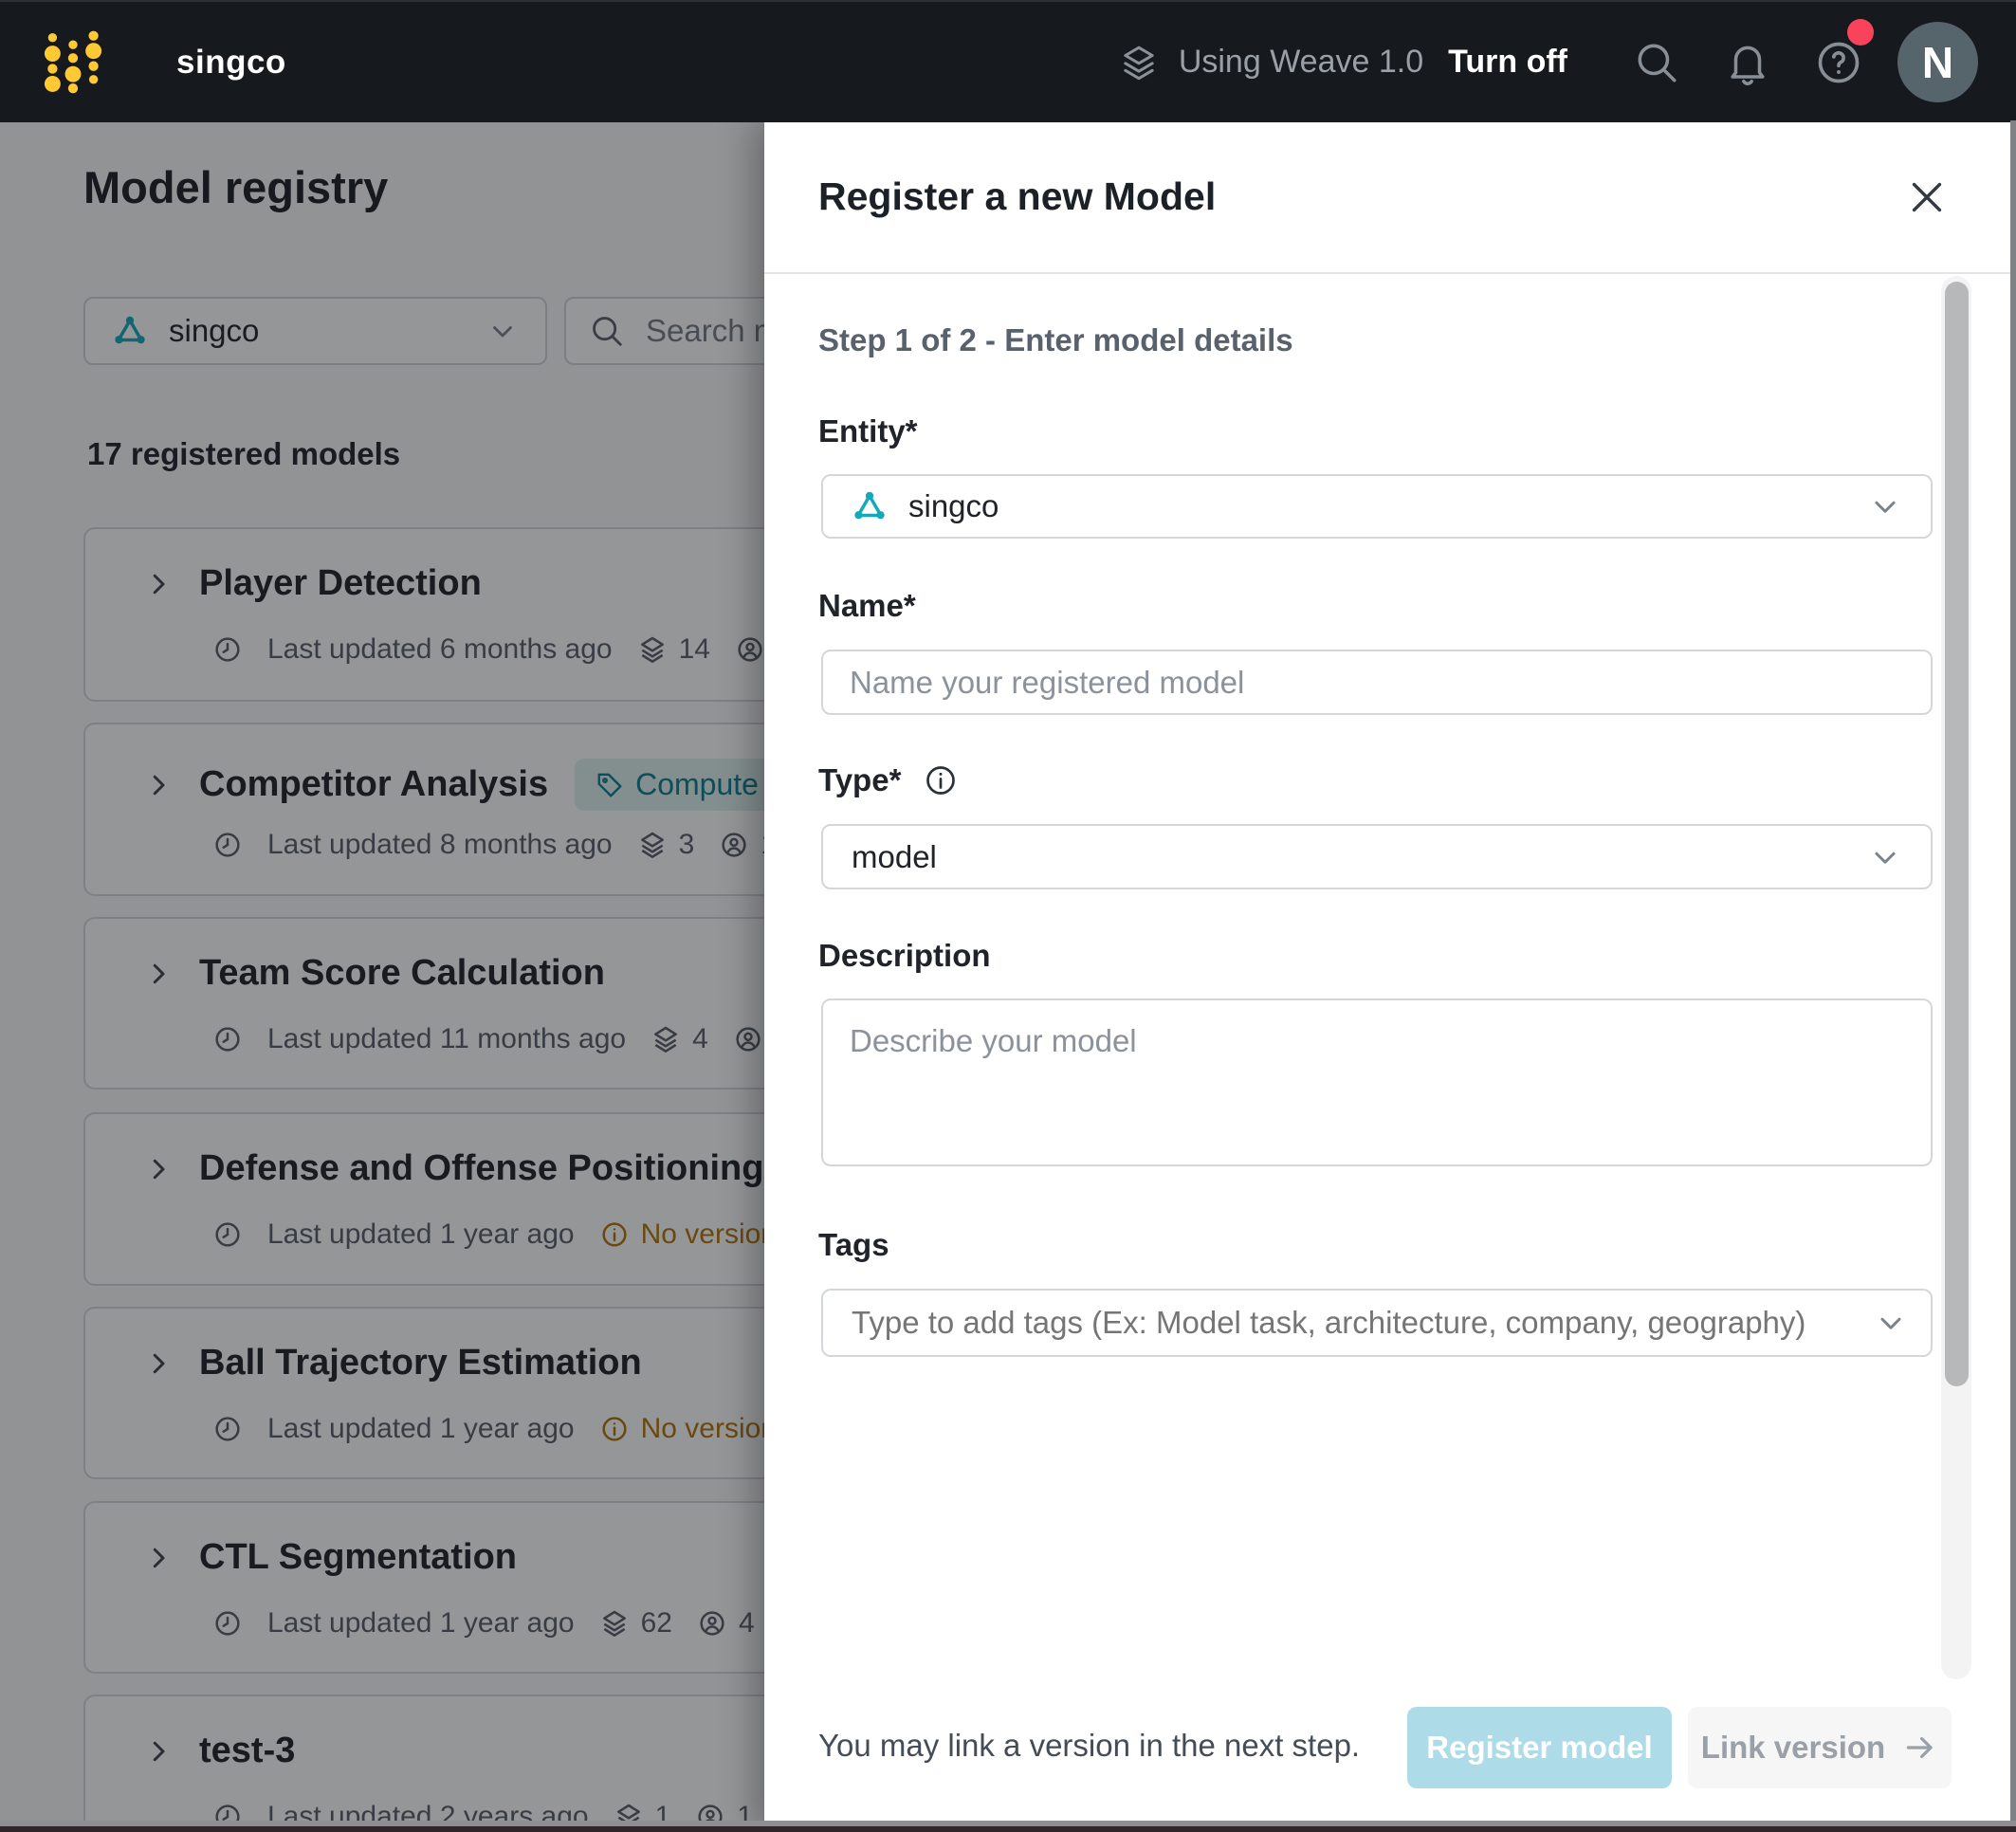  What do you see at coordinates (1927, 197) in the screenshot?
I see `close-icon` at bounding box center [1927, 197].